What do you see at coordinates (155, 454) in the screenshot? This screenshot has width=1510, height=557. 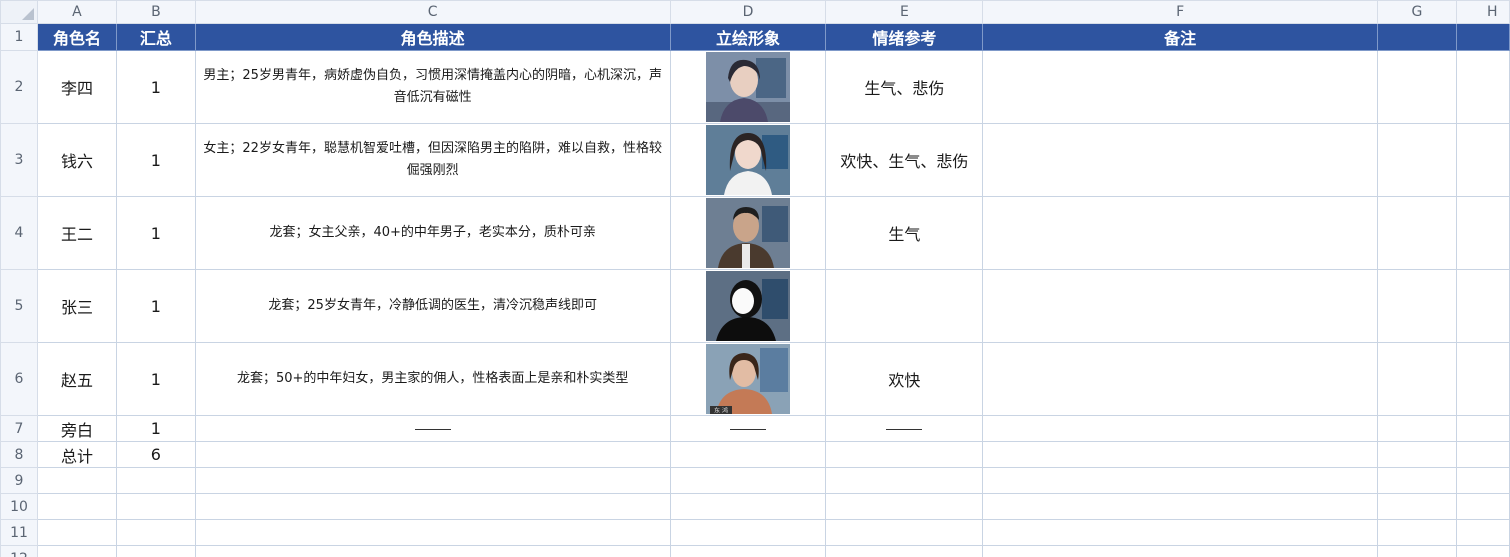 I see `sum-total-cell: 6` at bounding box center [155, 454].